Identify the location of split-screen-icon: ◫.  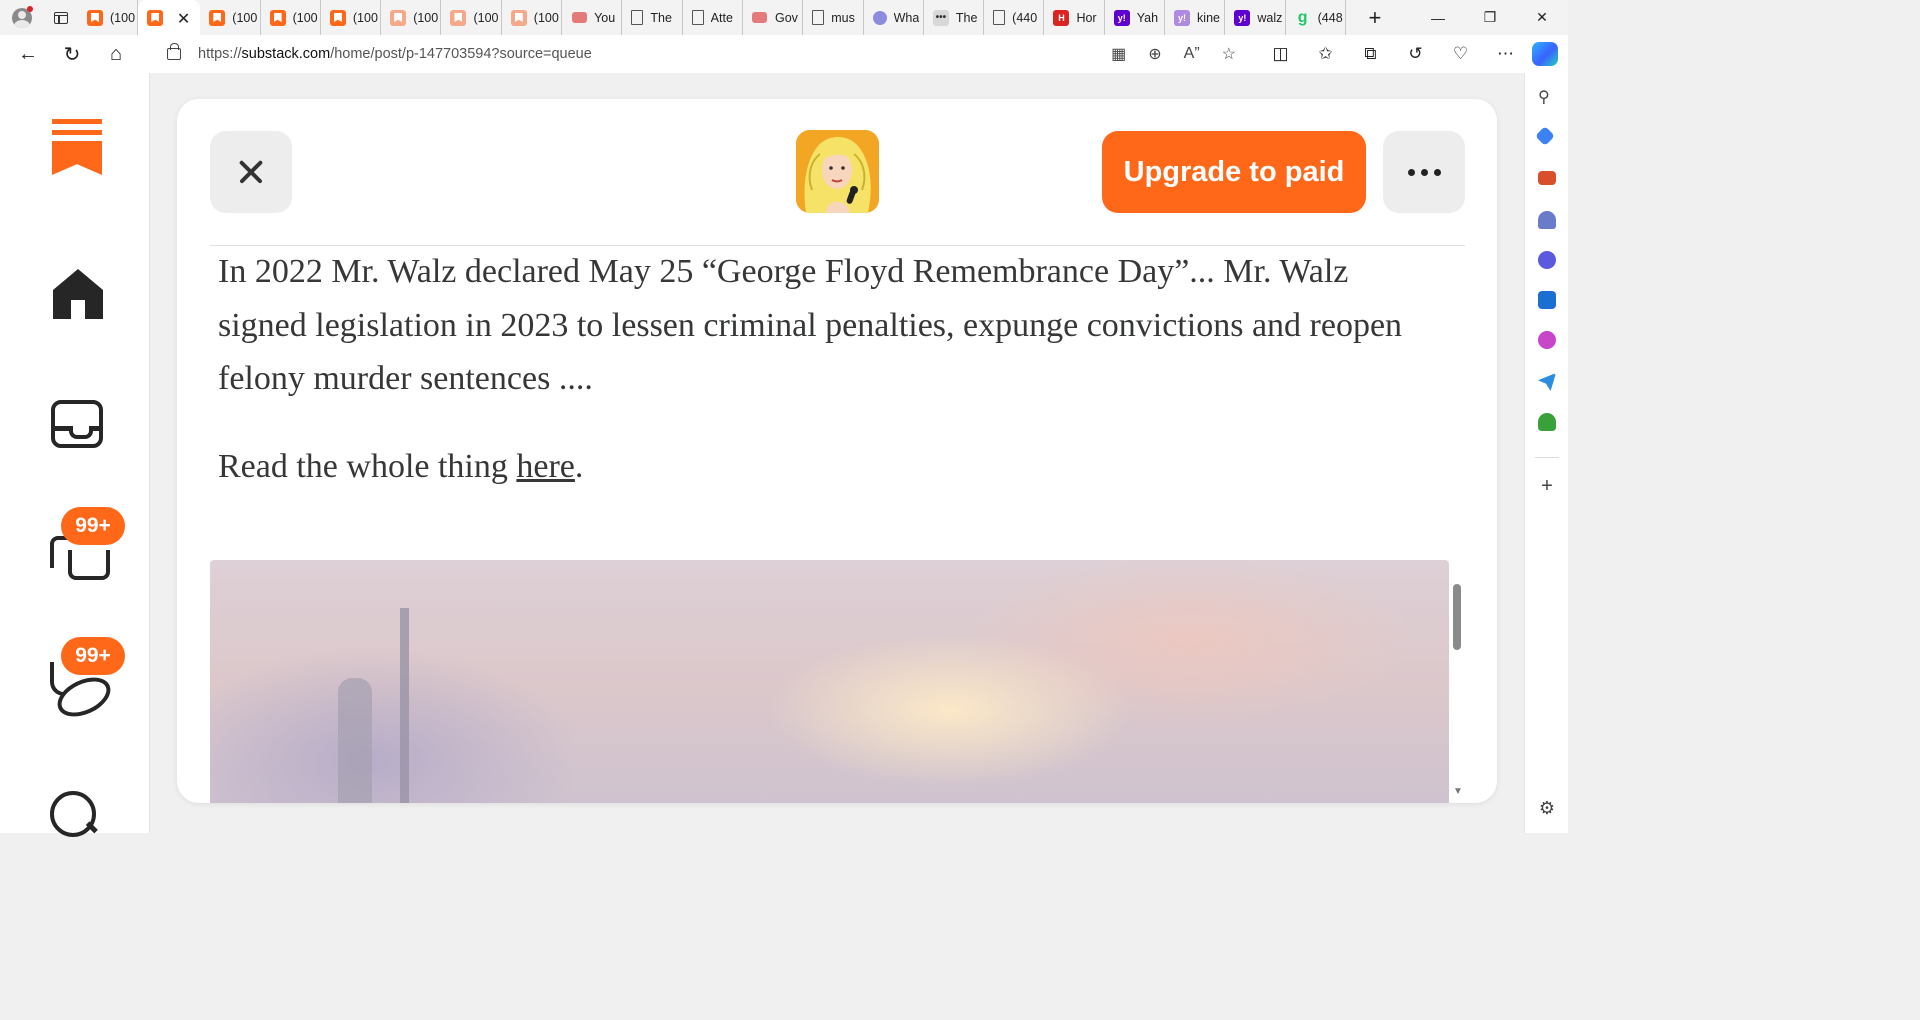
(1280, 54).